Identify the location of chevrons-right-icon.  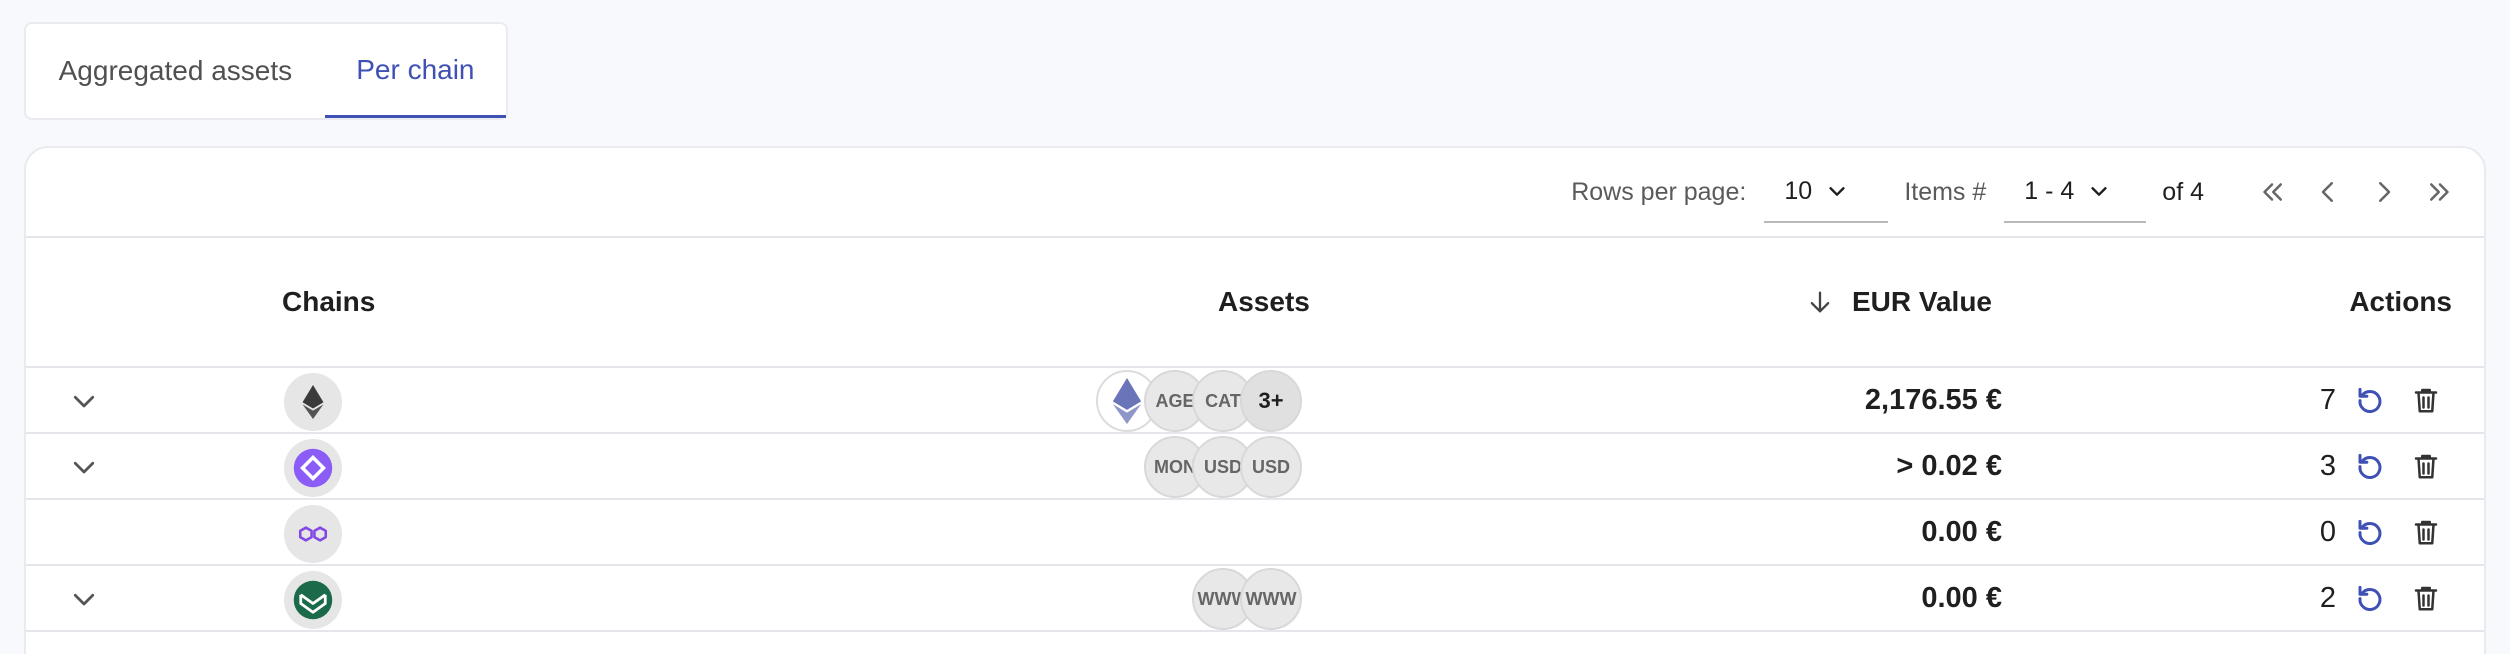
(2440, 192).